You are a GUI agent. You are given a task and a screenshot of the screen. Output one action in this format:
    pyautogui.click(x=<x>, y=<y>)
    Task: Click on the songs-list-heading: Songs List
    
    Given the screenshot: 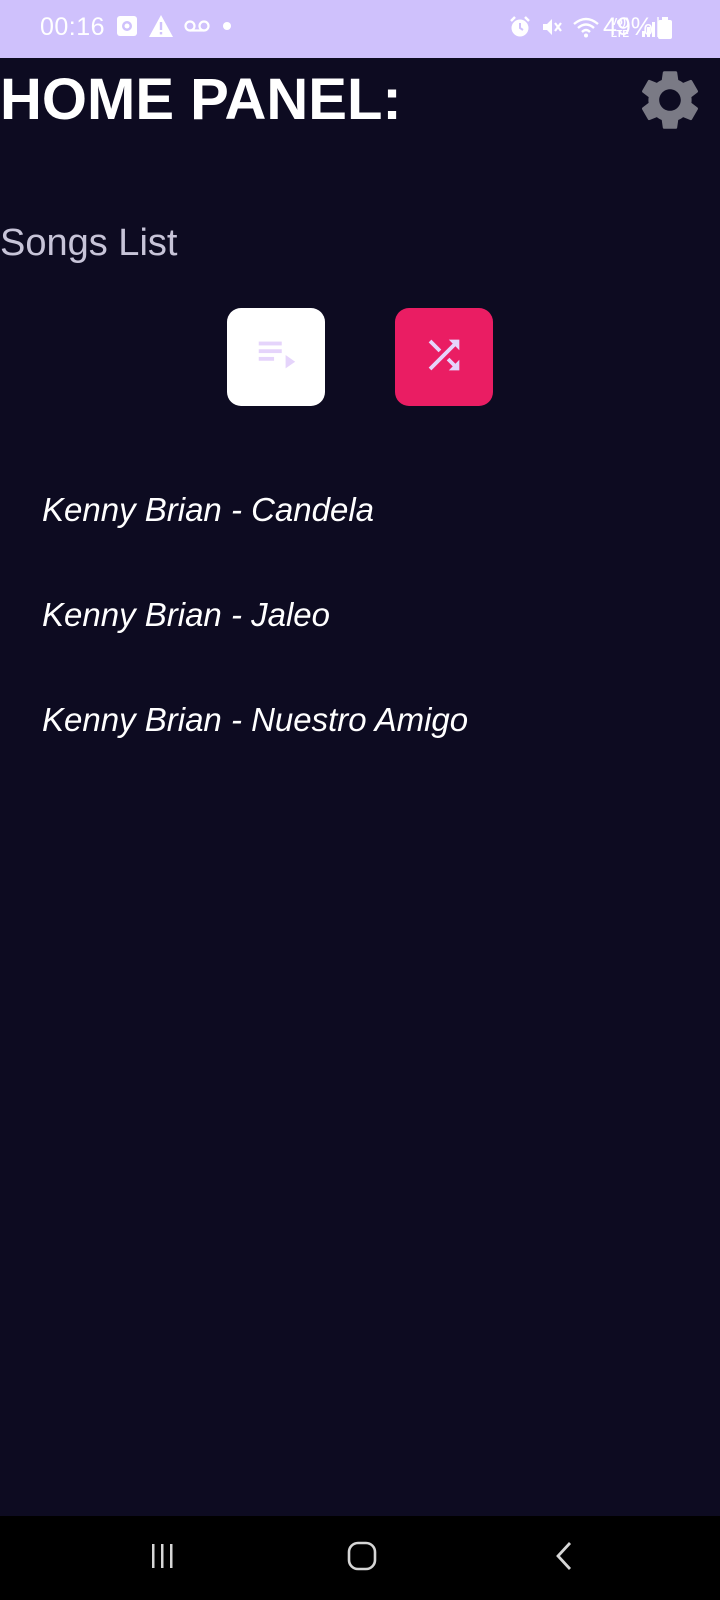 What is the action you would take?
    pyautogui.click(x=89, y=243)
    